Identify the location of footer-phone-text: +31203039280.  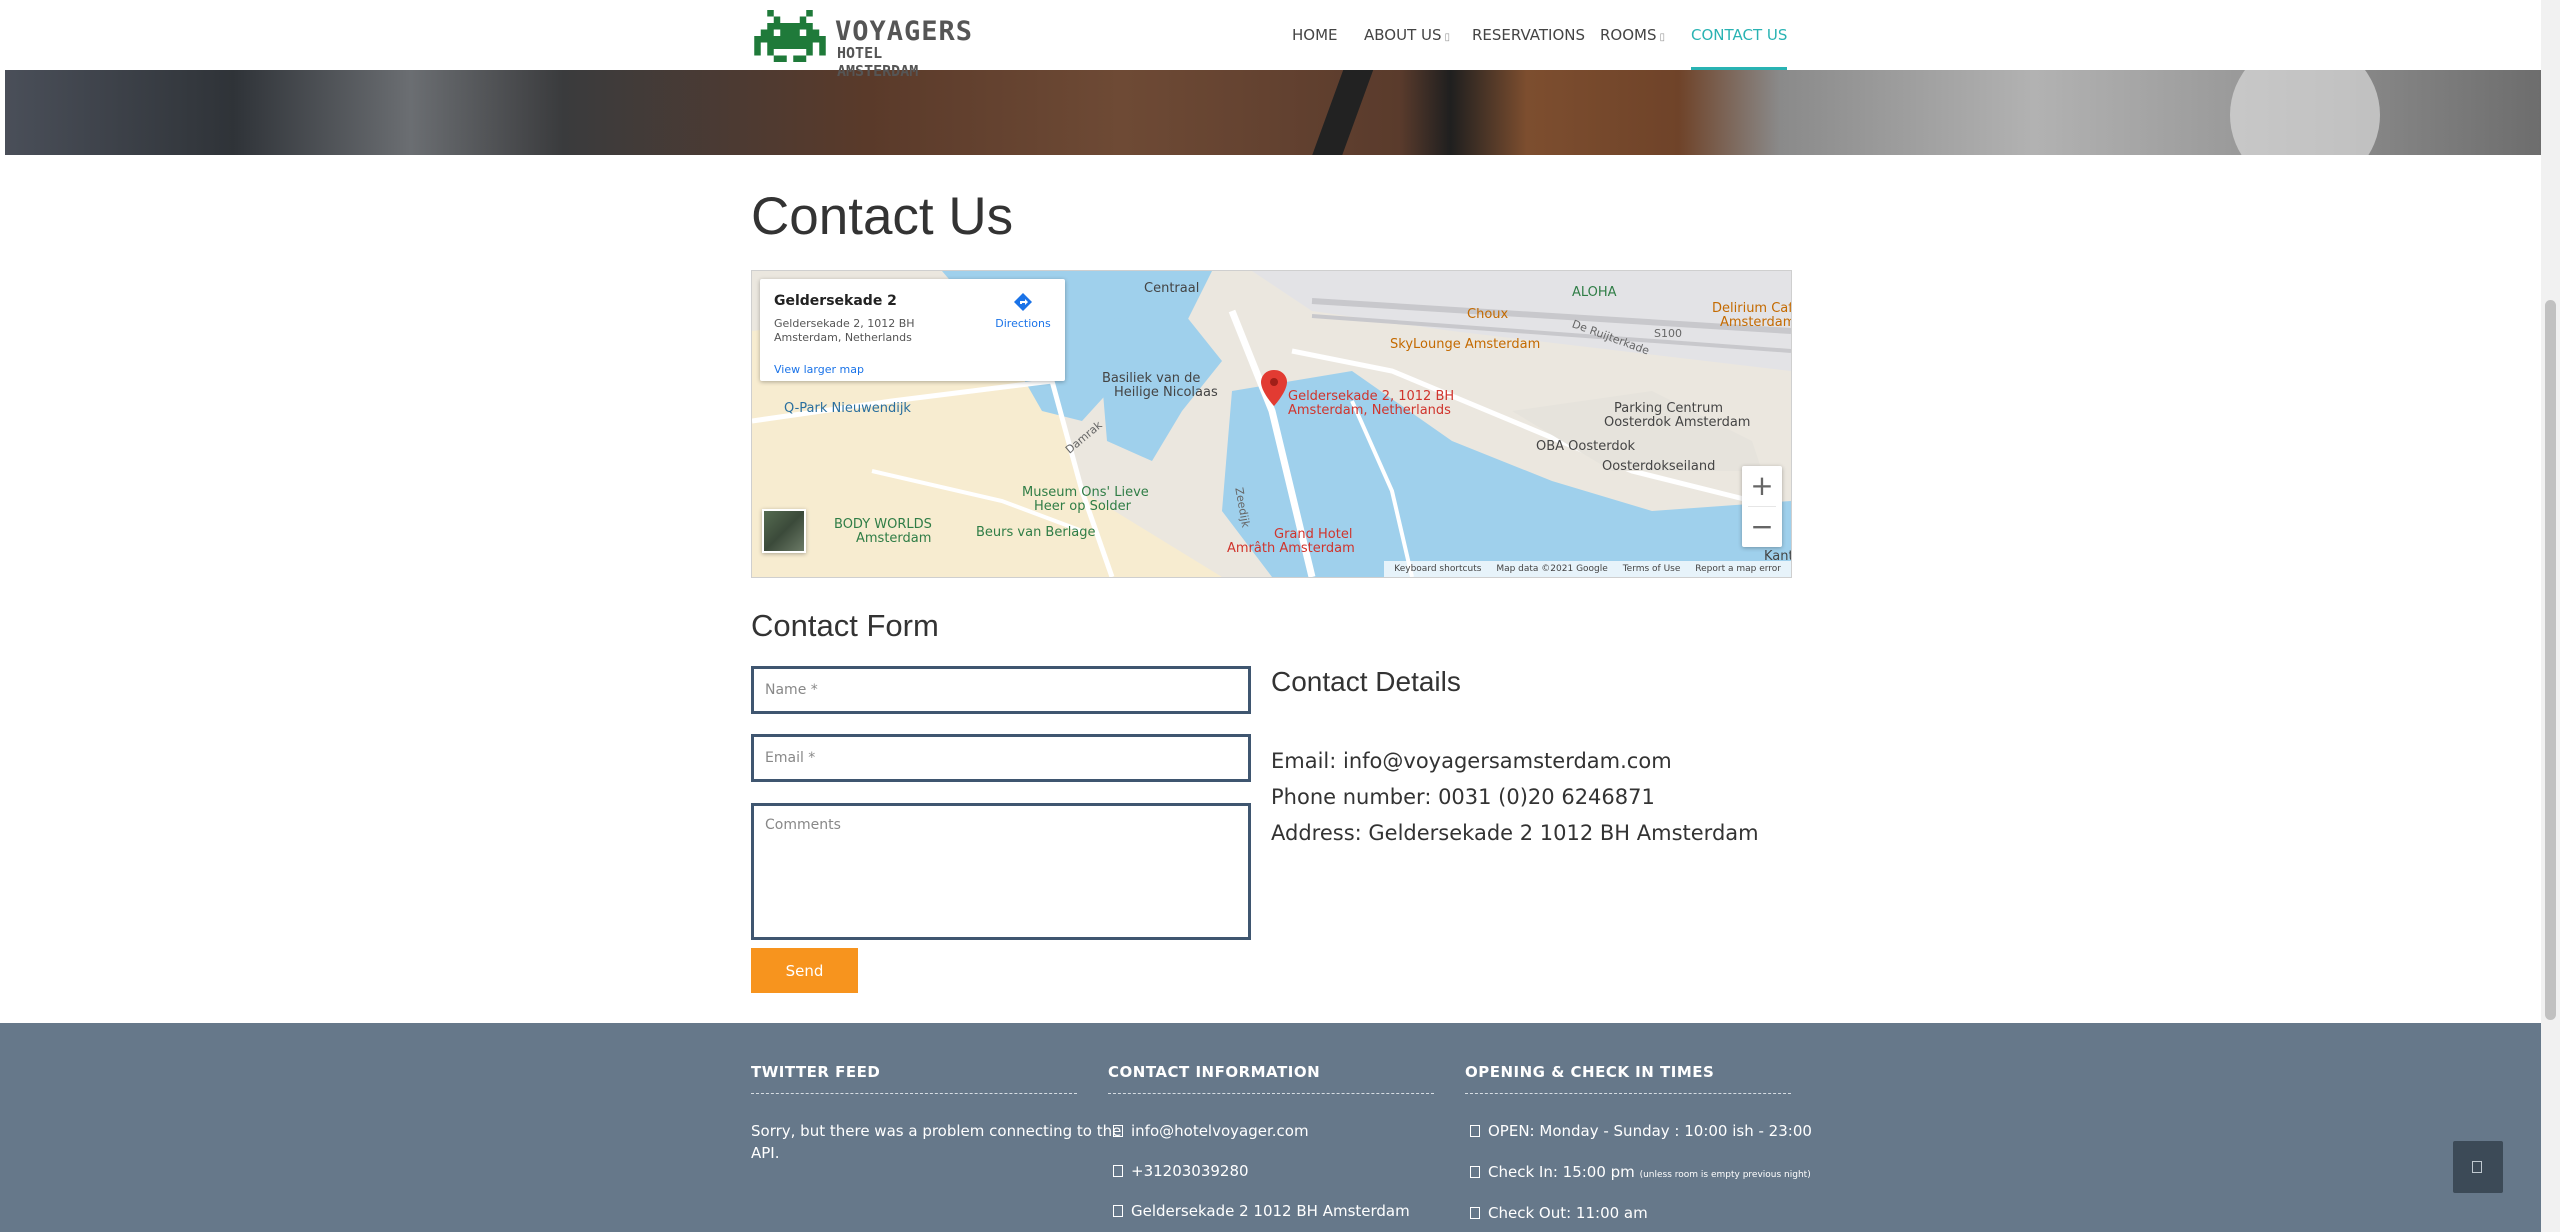
(1190, 1171).